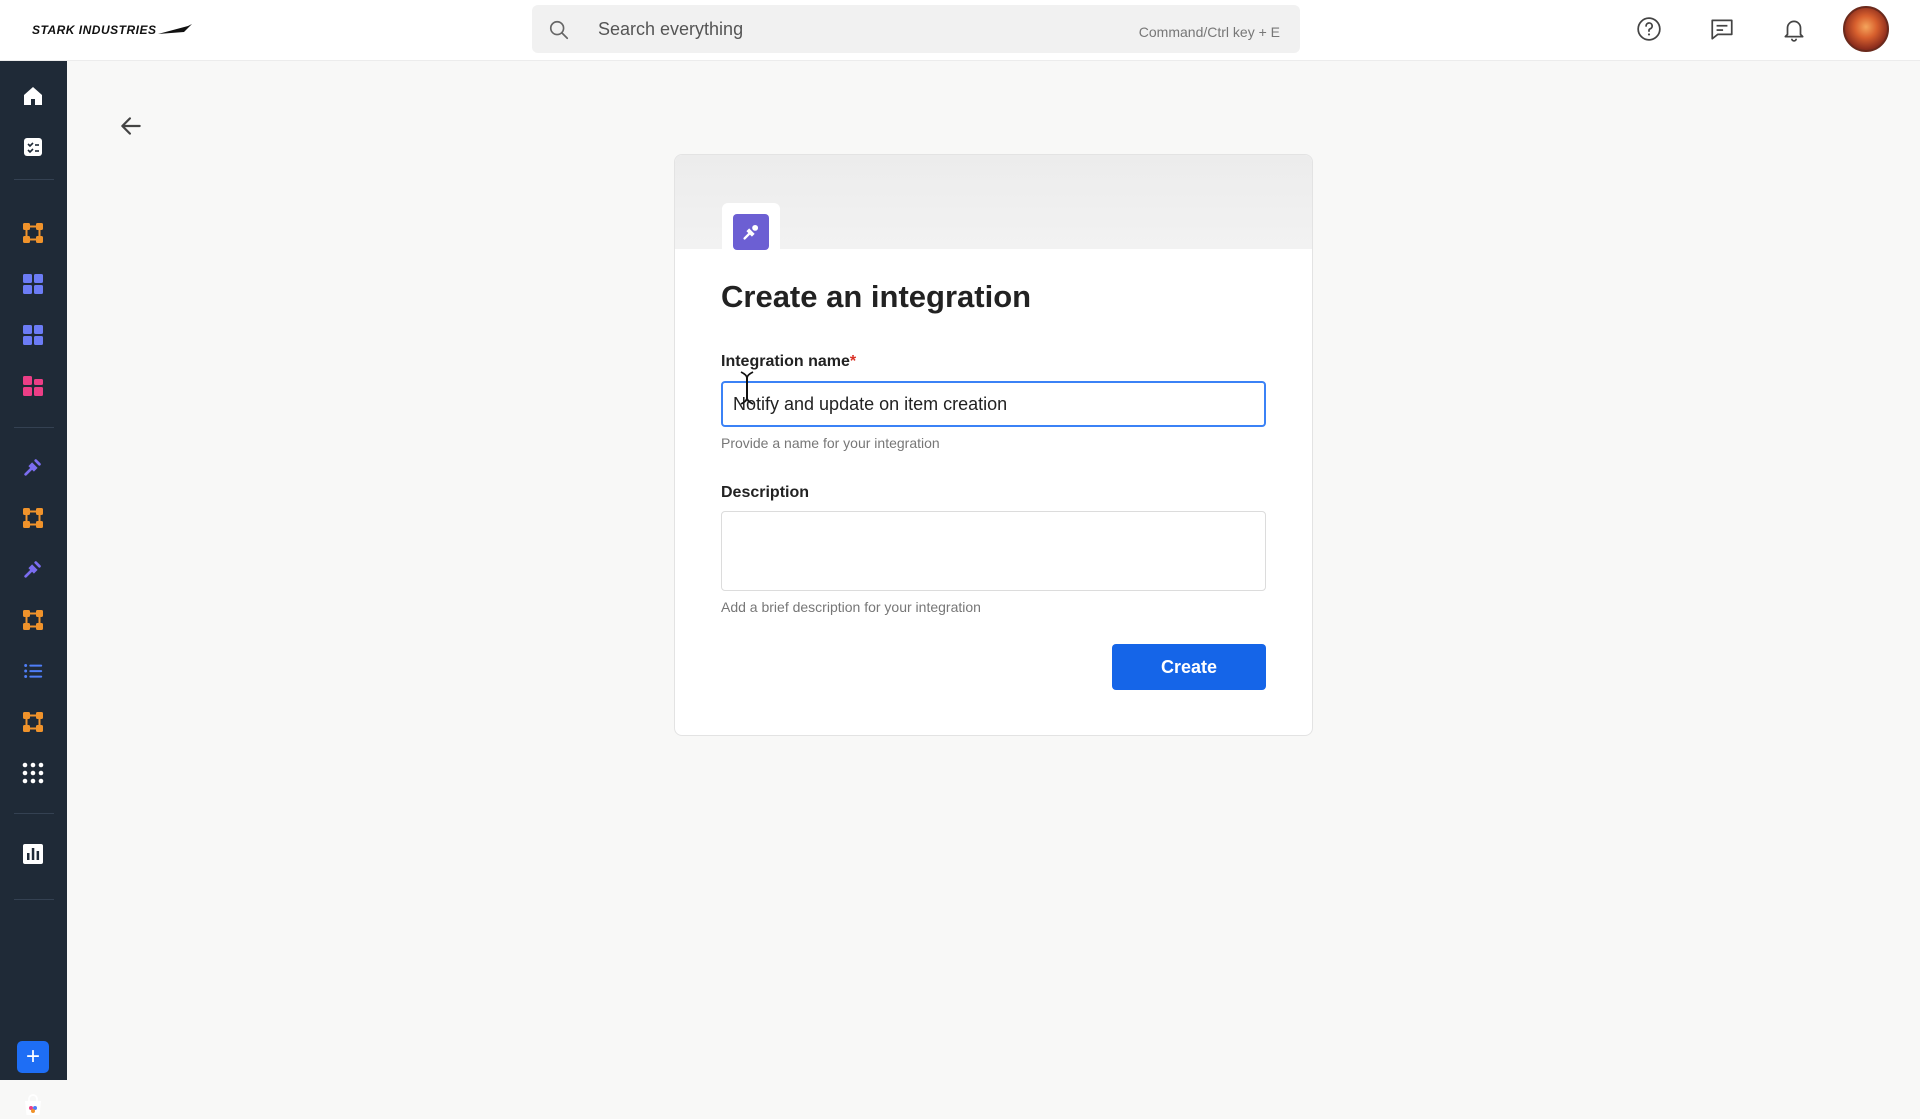 This screenshot has height=1119, width=1920. I want to click on reports-icon, so click(33, 854).